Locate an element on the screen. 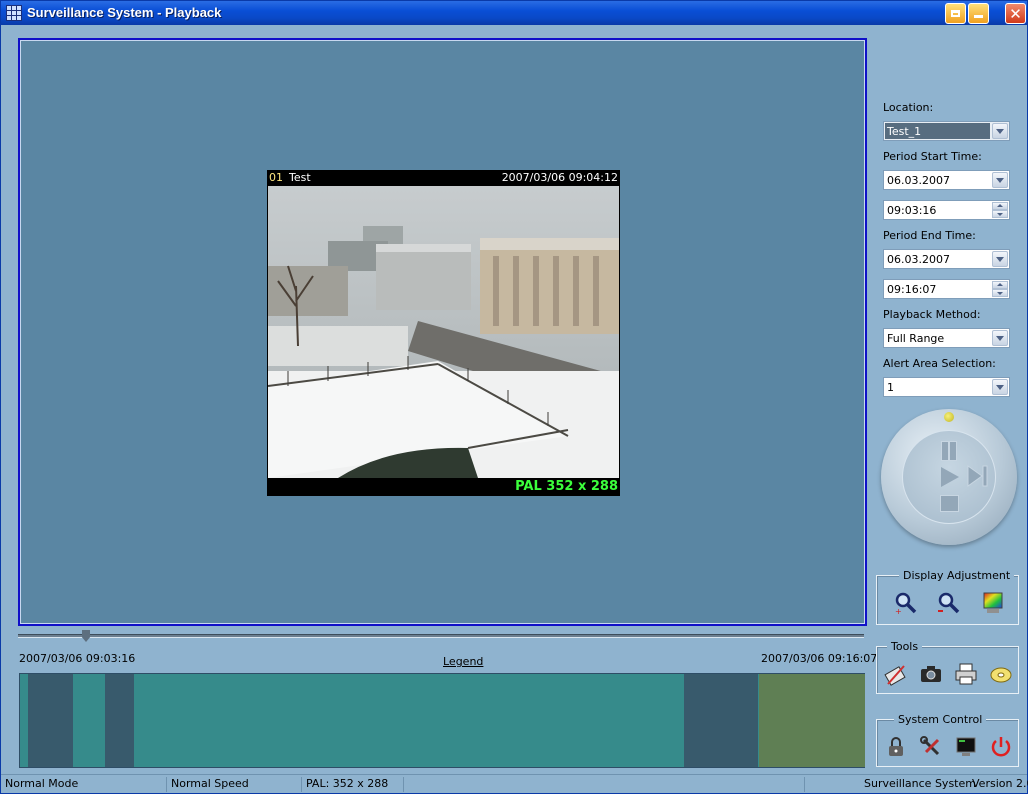 This screenshot has height=794, width=1028. close-button: ✕ is located at coordinates (1015, 13).